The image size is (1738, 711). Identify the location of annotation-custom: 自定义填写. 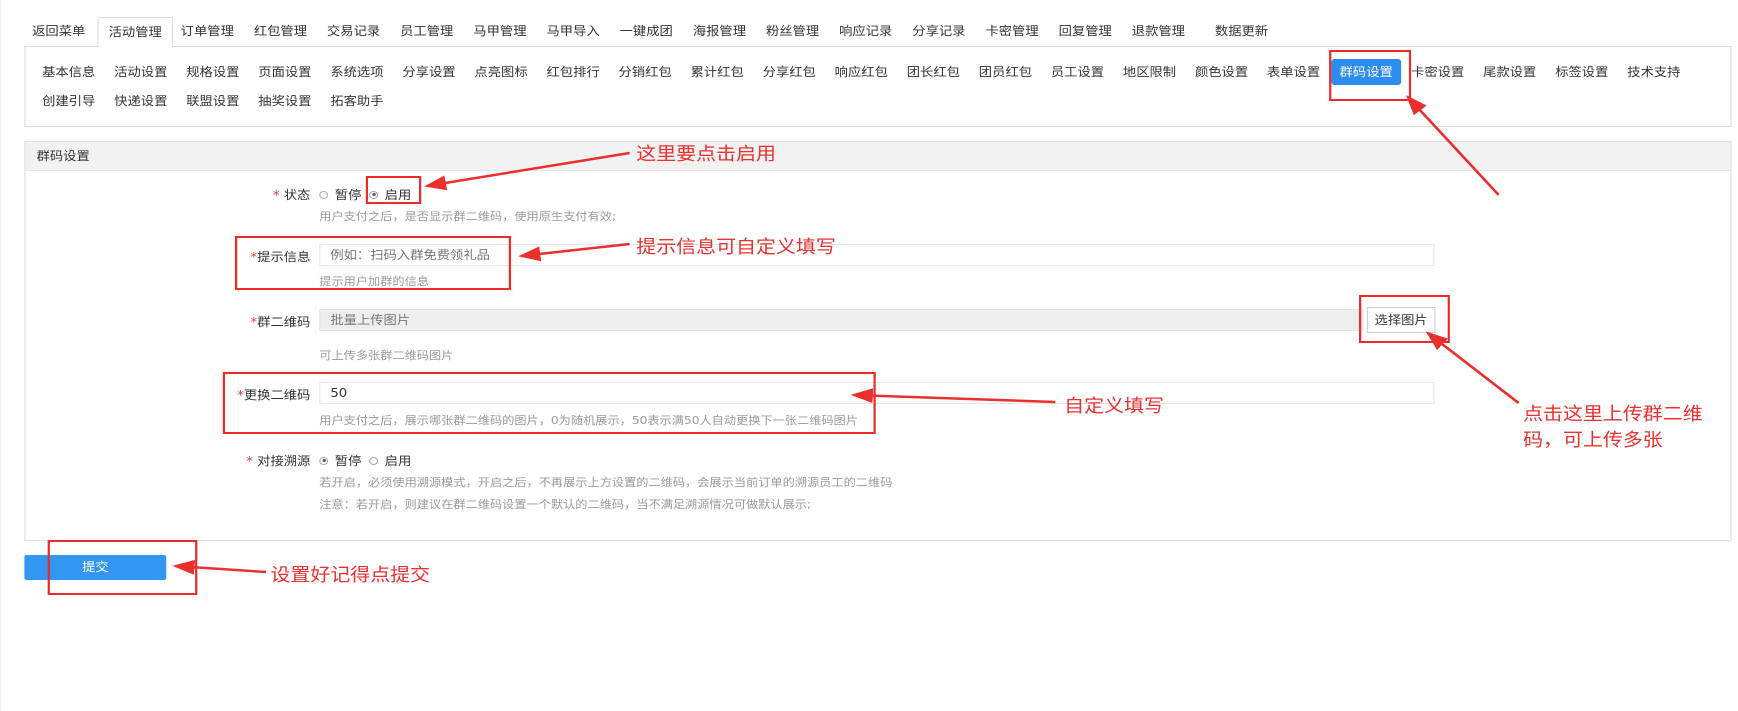
(1114, 406).